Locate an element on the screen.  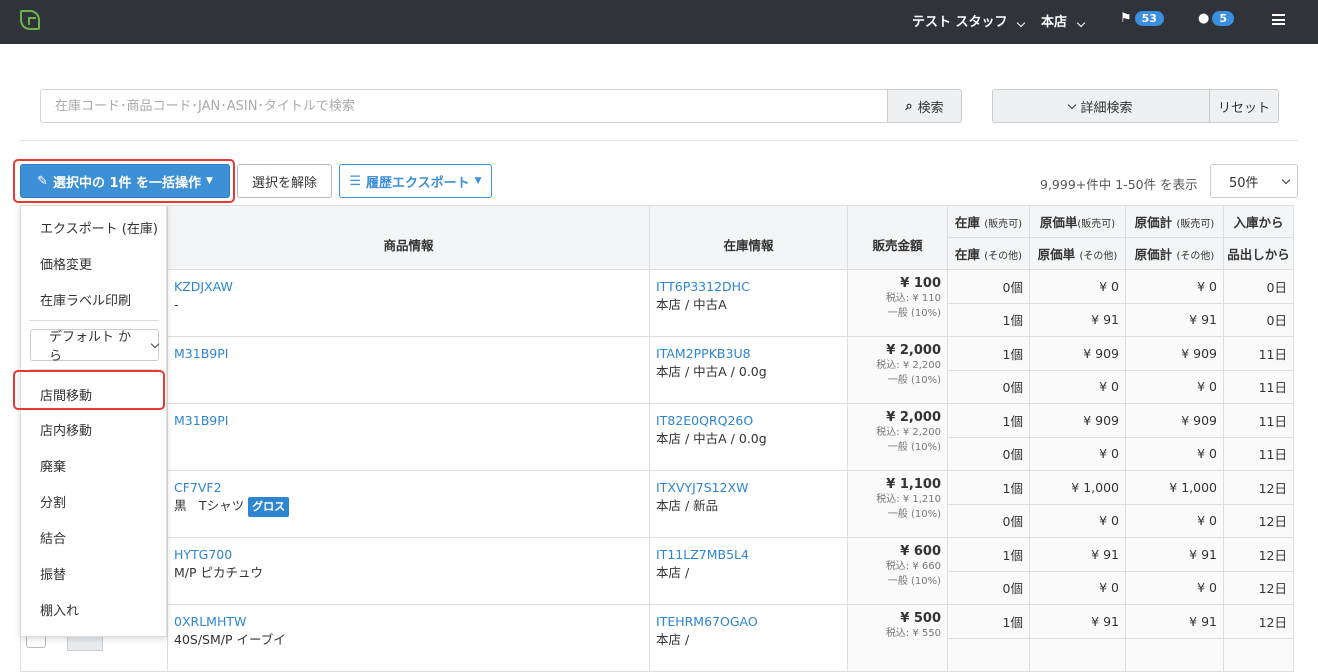
stock-info-cell: ITEHRM67OGAO 本店 / is located at coordinates (748, 638).